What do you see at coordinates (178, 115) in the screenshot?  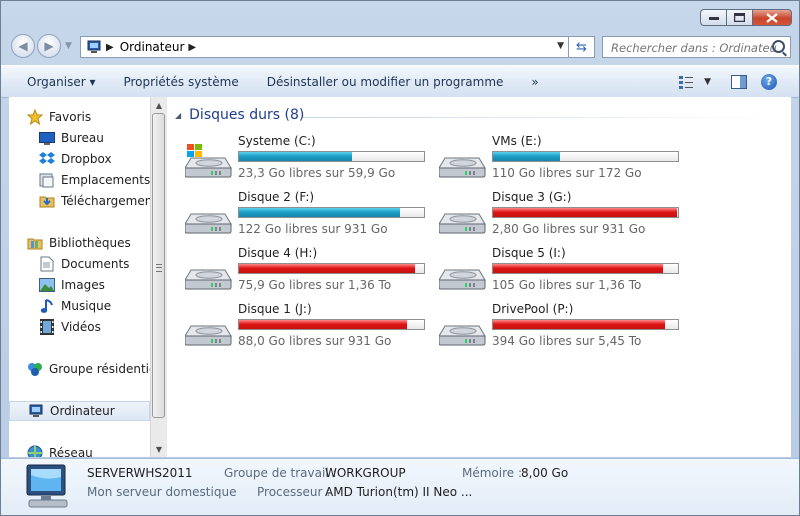 I see `collapse-triangle-icon: ◢` at bounding box center [178, 115].